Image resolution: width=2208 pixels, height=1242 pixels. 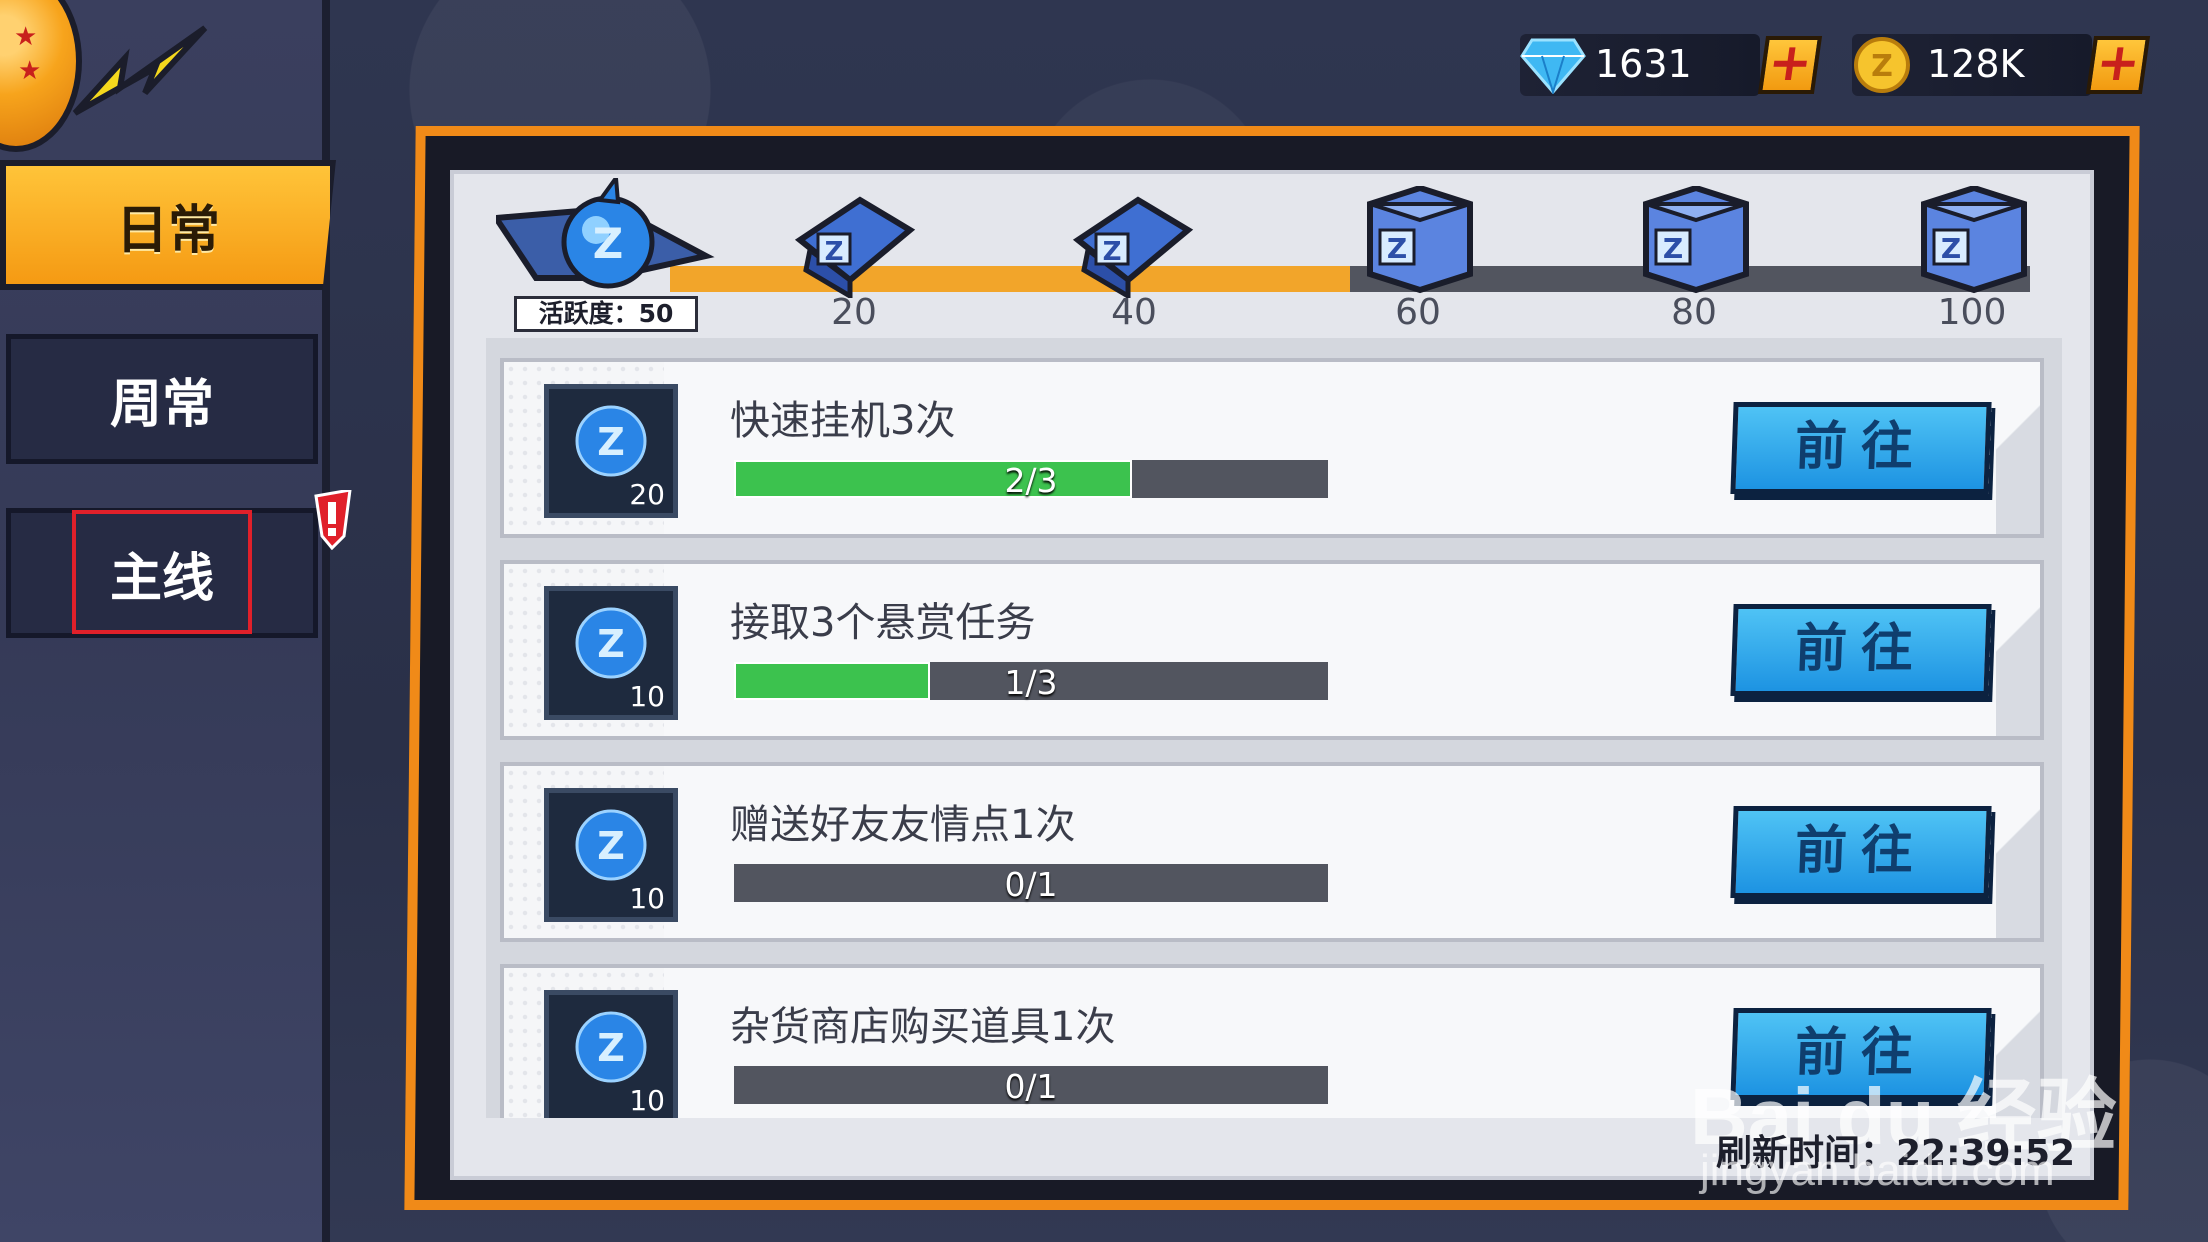 What do you see at coordinates (1553, 66) in the screenshot?
I see `diamond-icon` at bounding box center [1553, 66].